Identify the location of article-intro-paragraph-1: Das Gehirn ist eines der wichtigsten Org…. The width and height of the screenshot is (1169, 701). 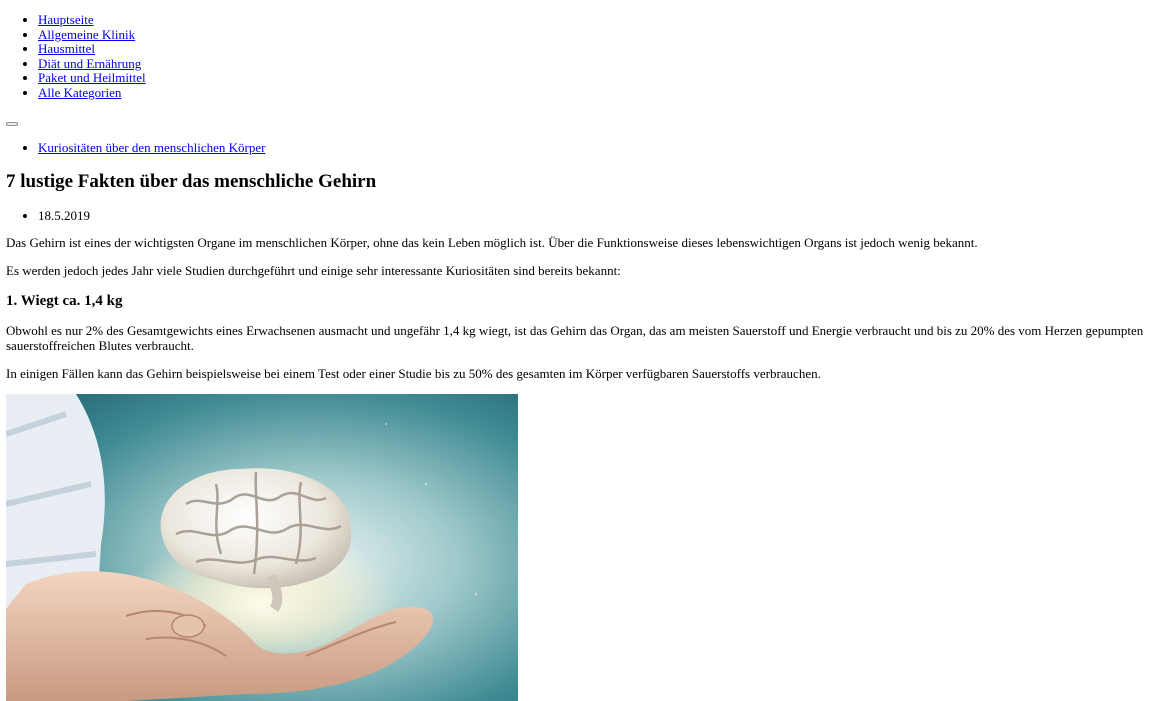
(492, 242).